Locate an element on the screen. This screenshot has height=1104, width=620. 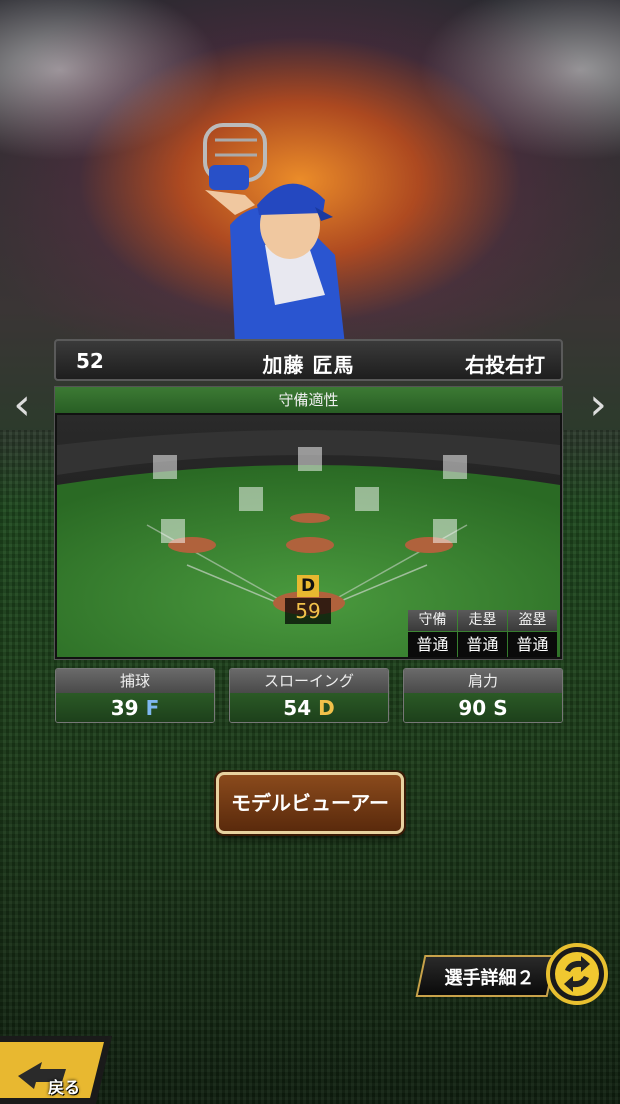
ability-label: 捕球 is located at coordinates (135, 681).